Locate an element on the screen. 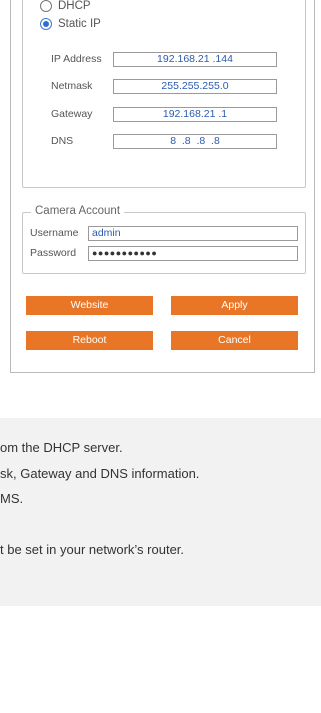 The width and height of the screenshot is (321, 713). help-line: sk, Gateway and DNS information. is located at coordinates (100, 473).